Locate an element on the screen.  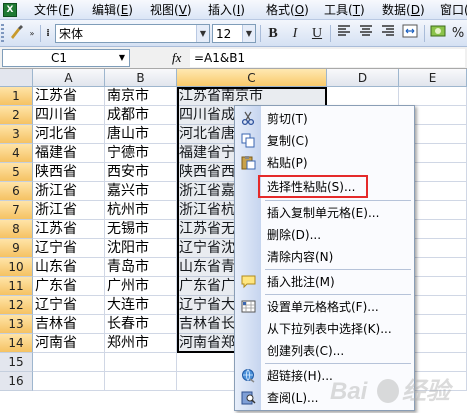
cell-a1: 江苏省 is located at coordinates (69, 96).